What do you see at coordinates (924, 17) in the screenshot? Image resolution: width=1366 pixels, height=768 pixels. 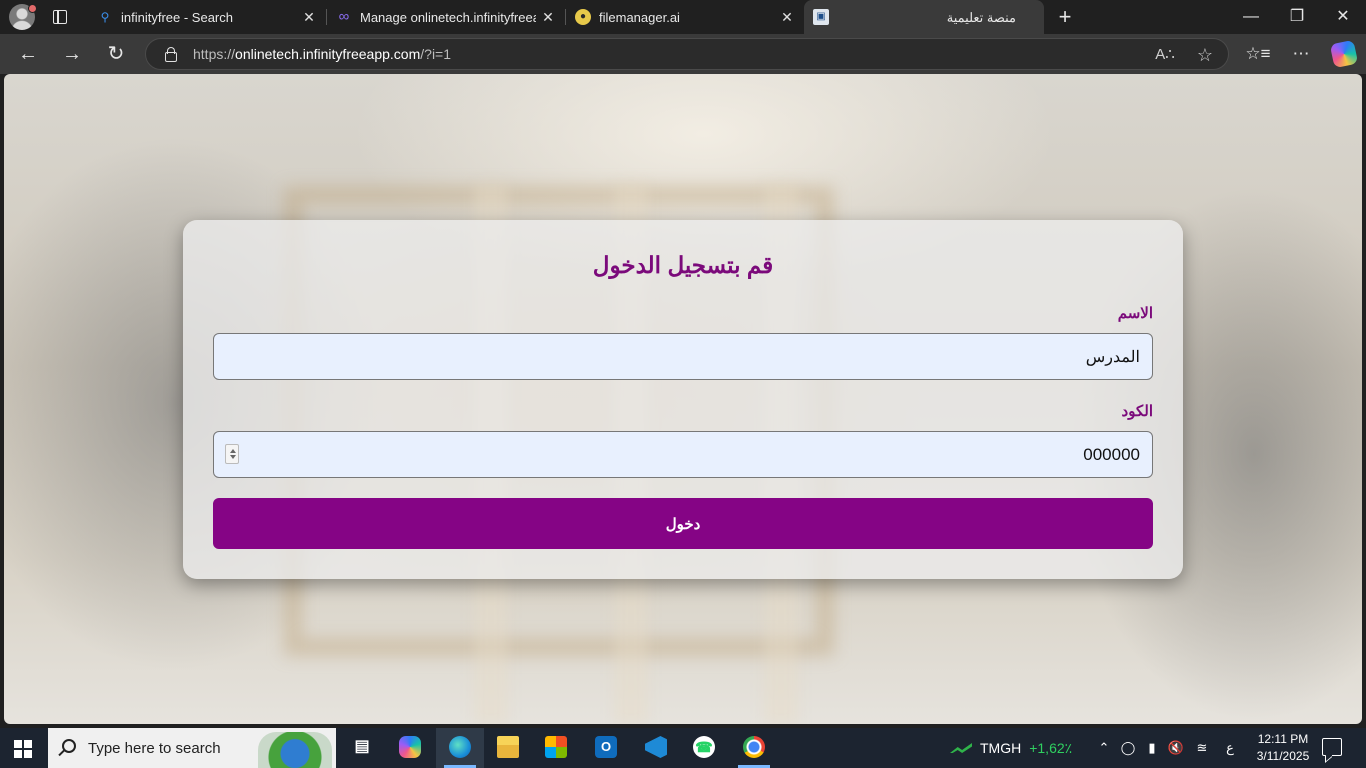 I see `tab-learning-platform: ▣ منصة تعليمية` at bounding box center [924, 17].